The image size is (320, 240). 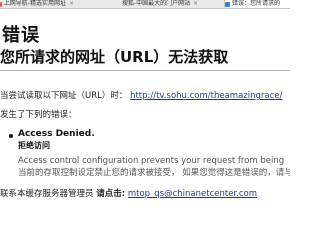 I want to click on tab-error: 错误：您所请求的, so click(x=257, y=4).